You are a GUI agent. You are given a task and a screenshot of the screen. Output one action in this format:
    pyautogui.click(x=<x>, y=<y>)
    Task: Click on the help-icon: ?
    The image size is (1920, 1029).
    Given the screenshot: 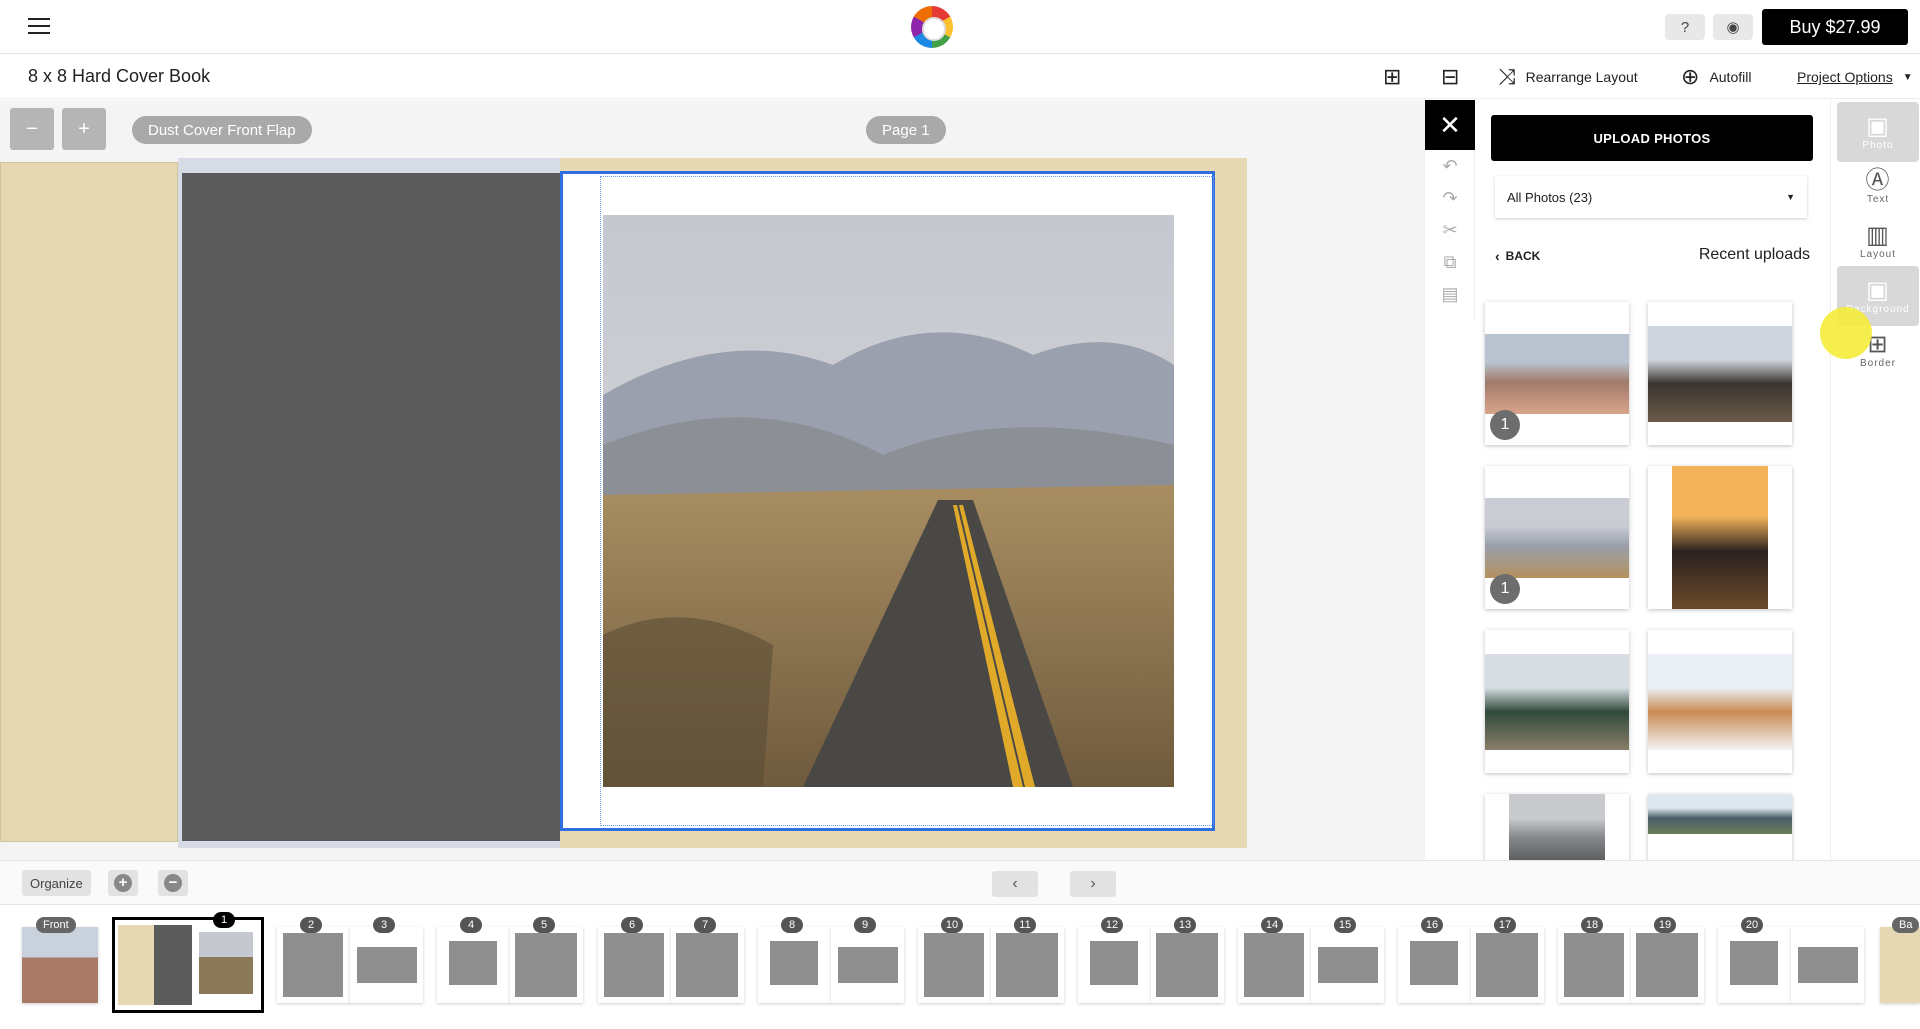 What is the action you would take?
    pyautogui.click(x=1685, y=27)
    